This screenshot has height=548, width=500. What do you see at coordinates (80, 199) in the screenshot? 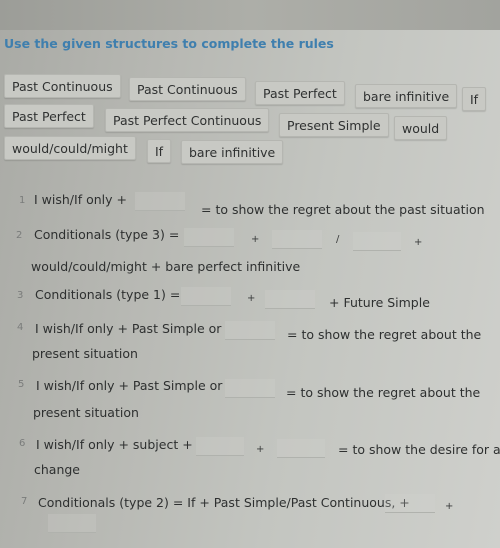
I see `rule-text: I wish/If only +` at bounding box center [80, 199].